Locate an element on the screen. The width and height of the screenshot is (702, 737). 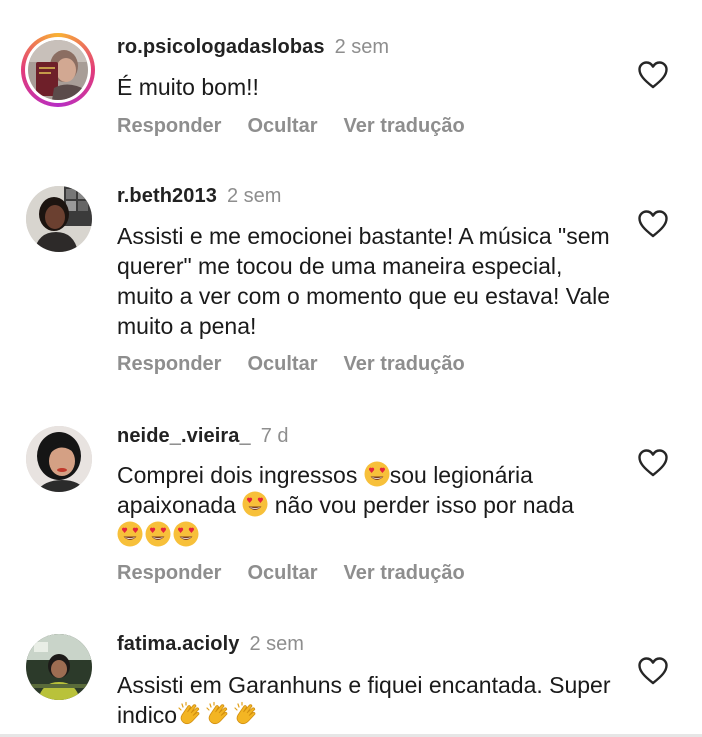
comment-header: fatima.acioly 2 sem is located at coordinates (210, 644).